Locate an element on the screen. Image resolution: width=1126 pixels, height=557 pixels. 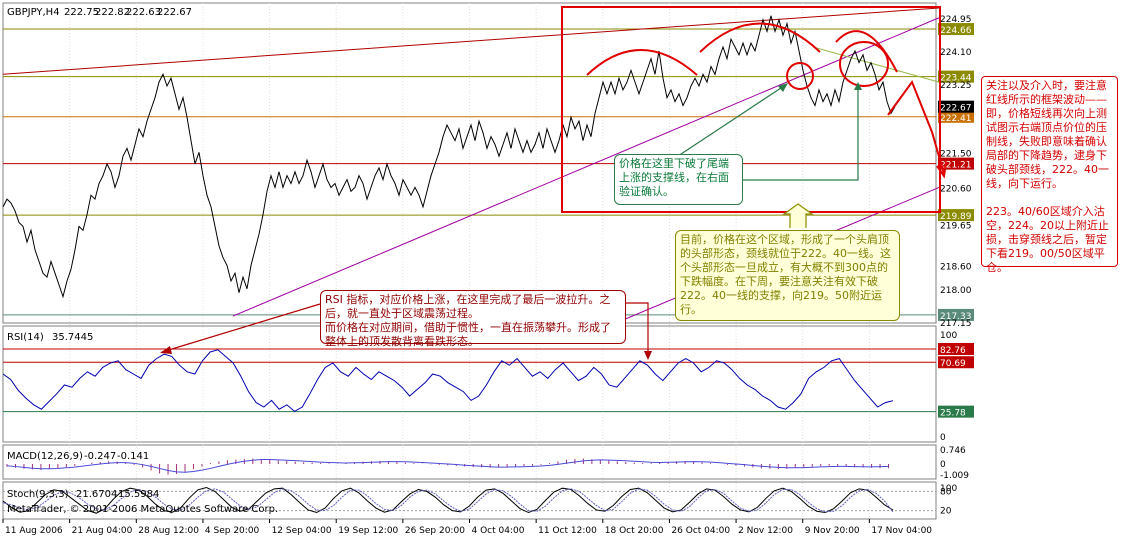
x-tick-label-10: 26 Oct 04:00 is located at coordinates (700, 531).